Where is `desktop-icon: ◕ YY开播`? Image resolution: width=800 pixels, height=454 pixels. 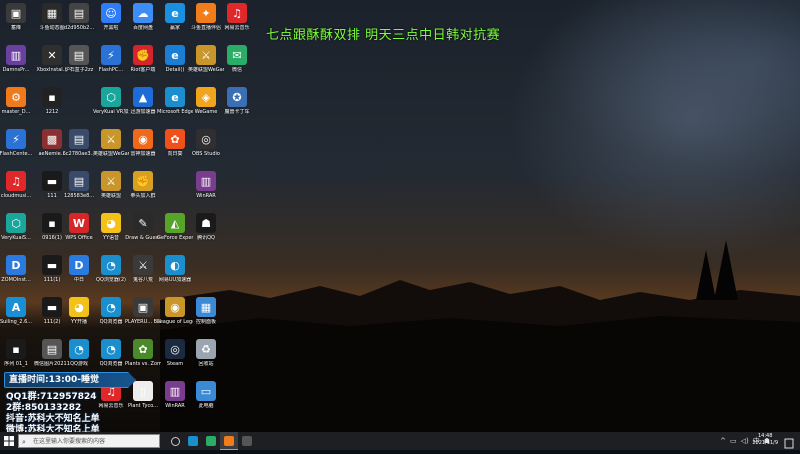
desktop-icon: ◕ YY开播 is located at coordinates (79, 311).